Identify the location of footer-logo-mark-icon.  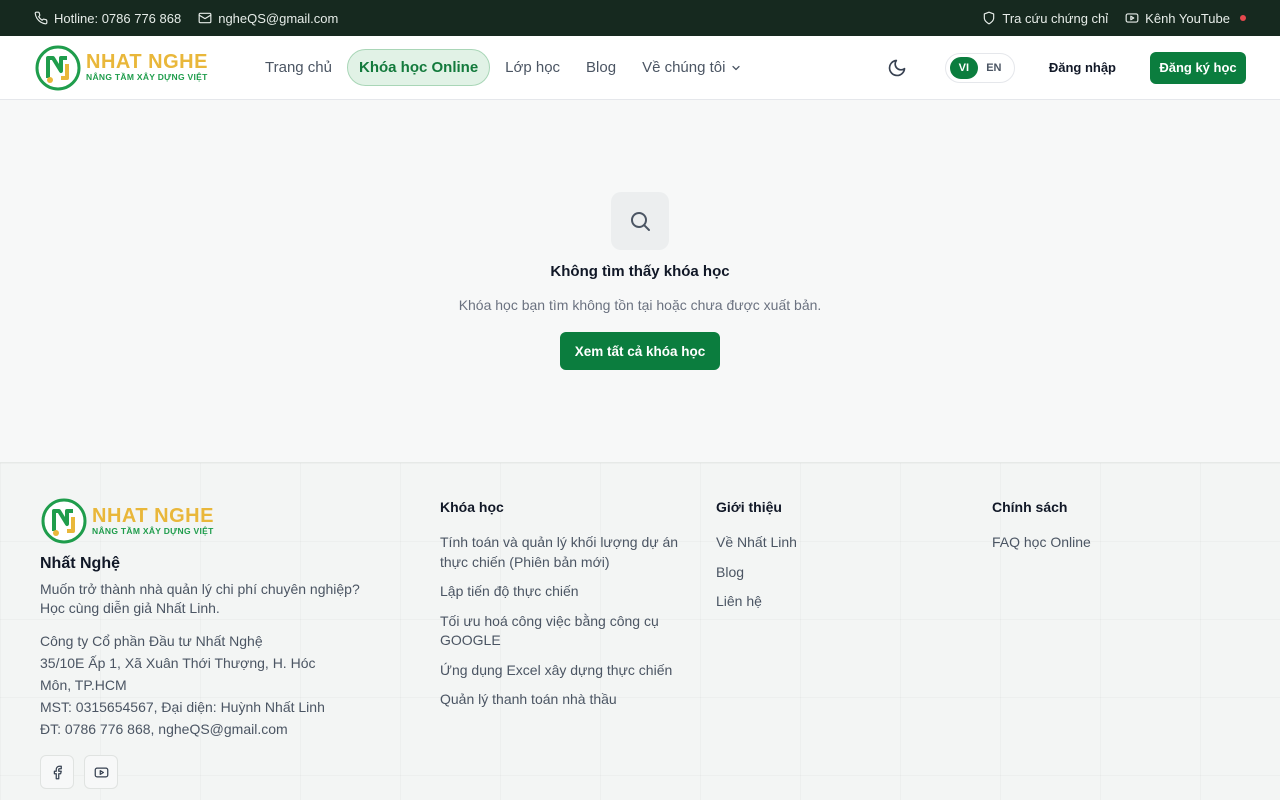
(64, 521).